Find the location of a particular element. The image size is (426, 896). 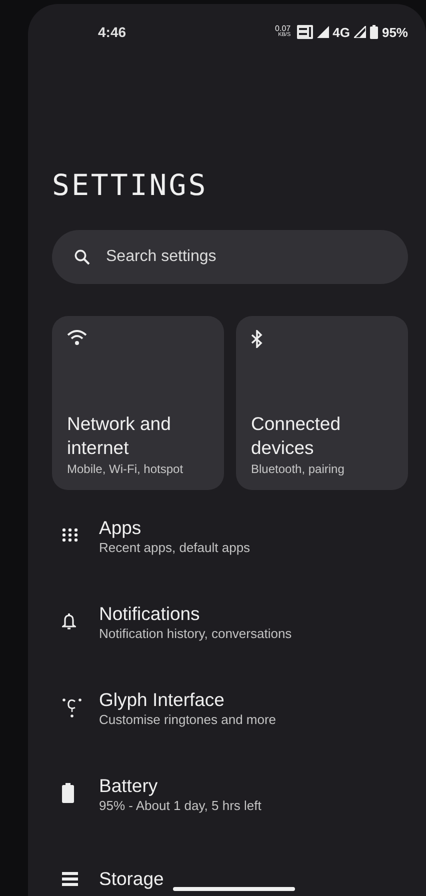

settings-item: Notifications Notification history, conversations is located at coordinates (230, 621).